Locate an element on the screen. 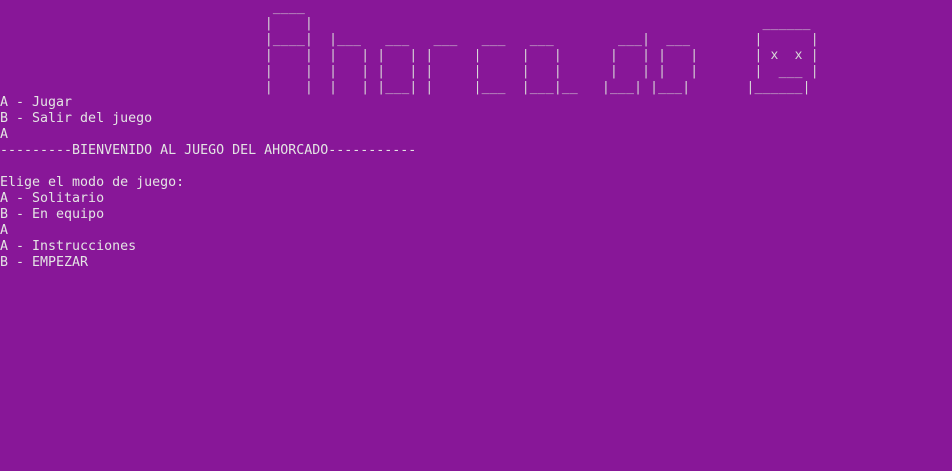 The image size is (952, 471). banner-line: | | | | | | | | | | | | | | | x x | is located at coordinates (441, 55).